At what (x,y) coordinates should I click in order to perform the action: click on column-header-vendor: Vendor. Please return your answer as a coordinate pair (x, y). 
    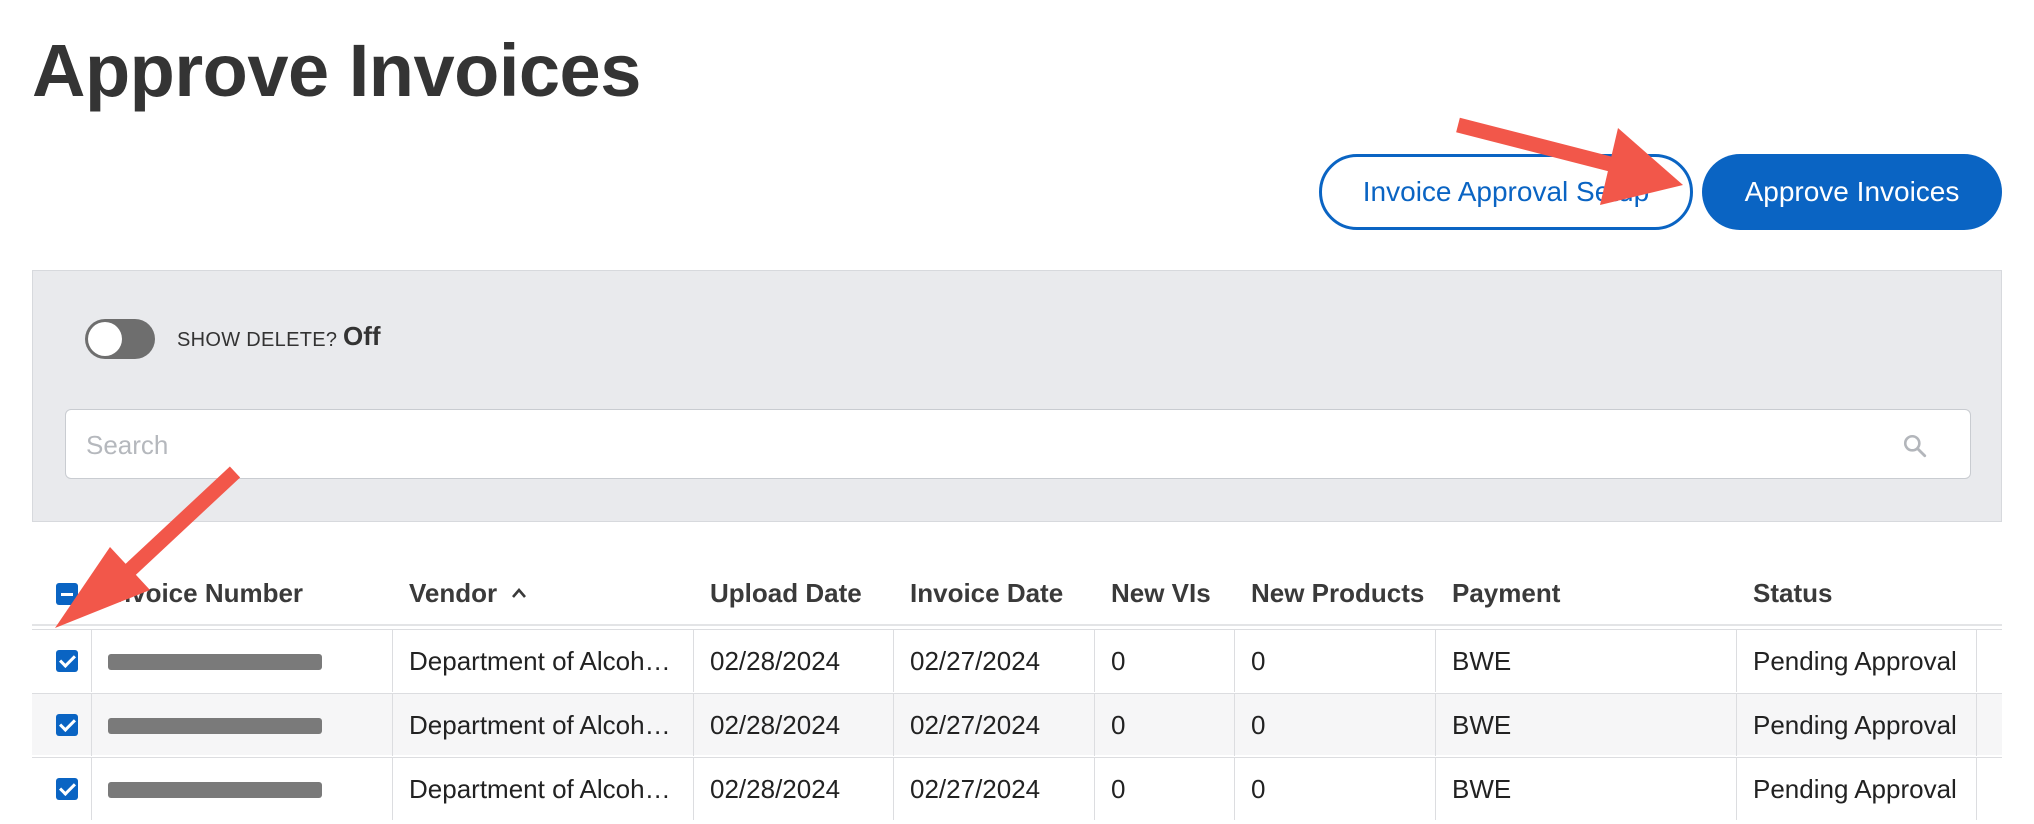
    Looking at the image, I should click on (468, 593).